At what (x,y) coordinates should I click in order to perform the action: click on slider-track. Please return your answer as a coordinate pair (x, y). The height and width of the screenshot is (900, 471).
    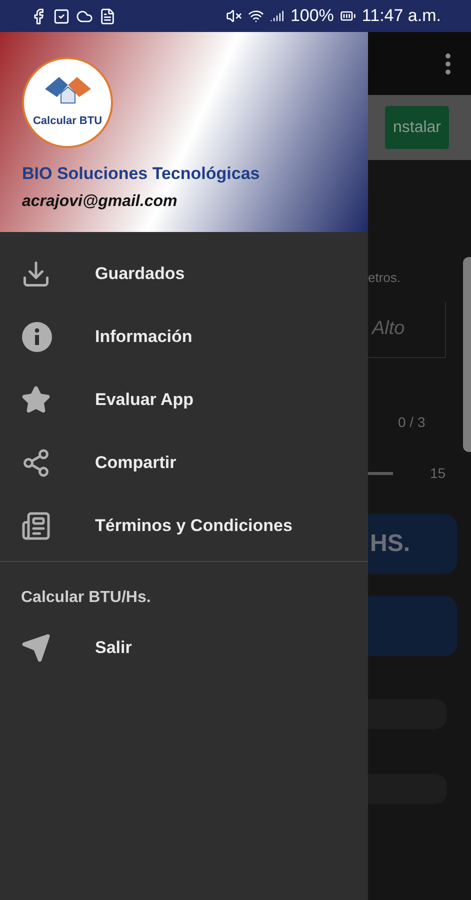
    Looking at the image, I should click on (380, 473).